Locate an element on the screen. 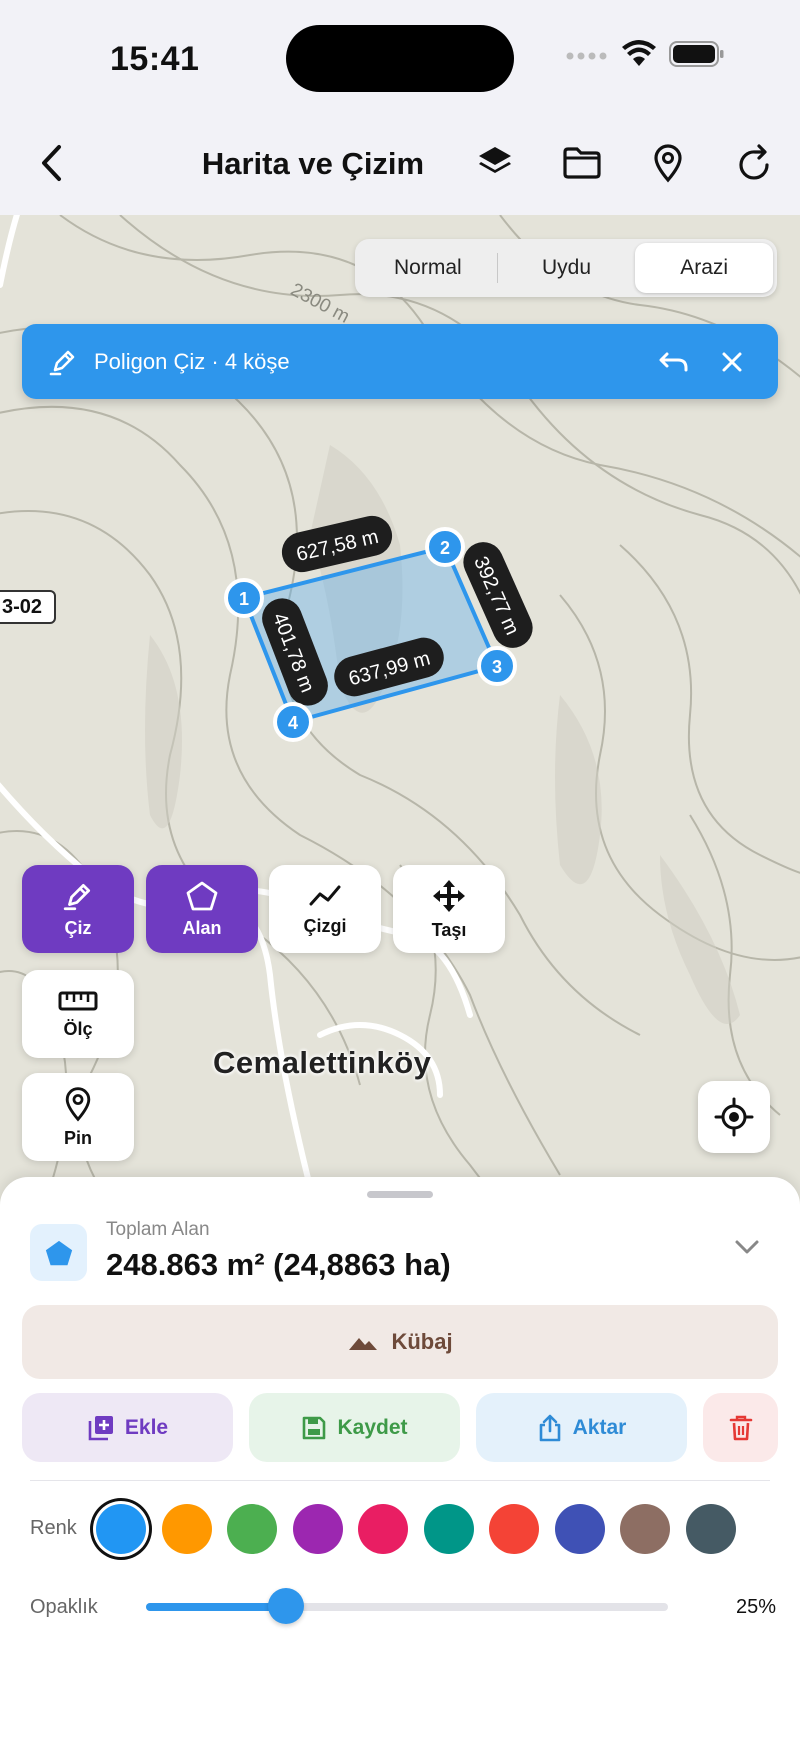 The image size is (800, 1738). opacity-slider-fill is located at coordinates (216, 1607).